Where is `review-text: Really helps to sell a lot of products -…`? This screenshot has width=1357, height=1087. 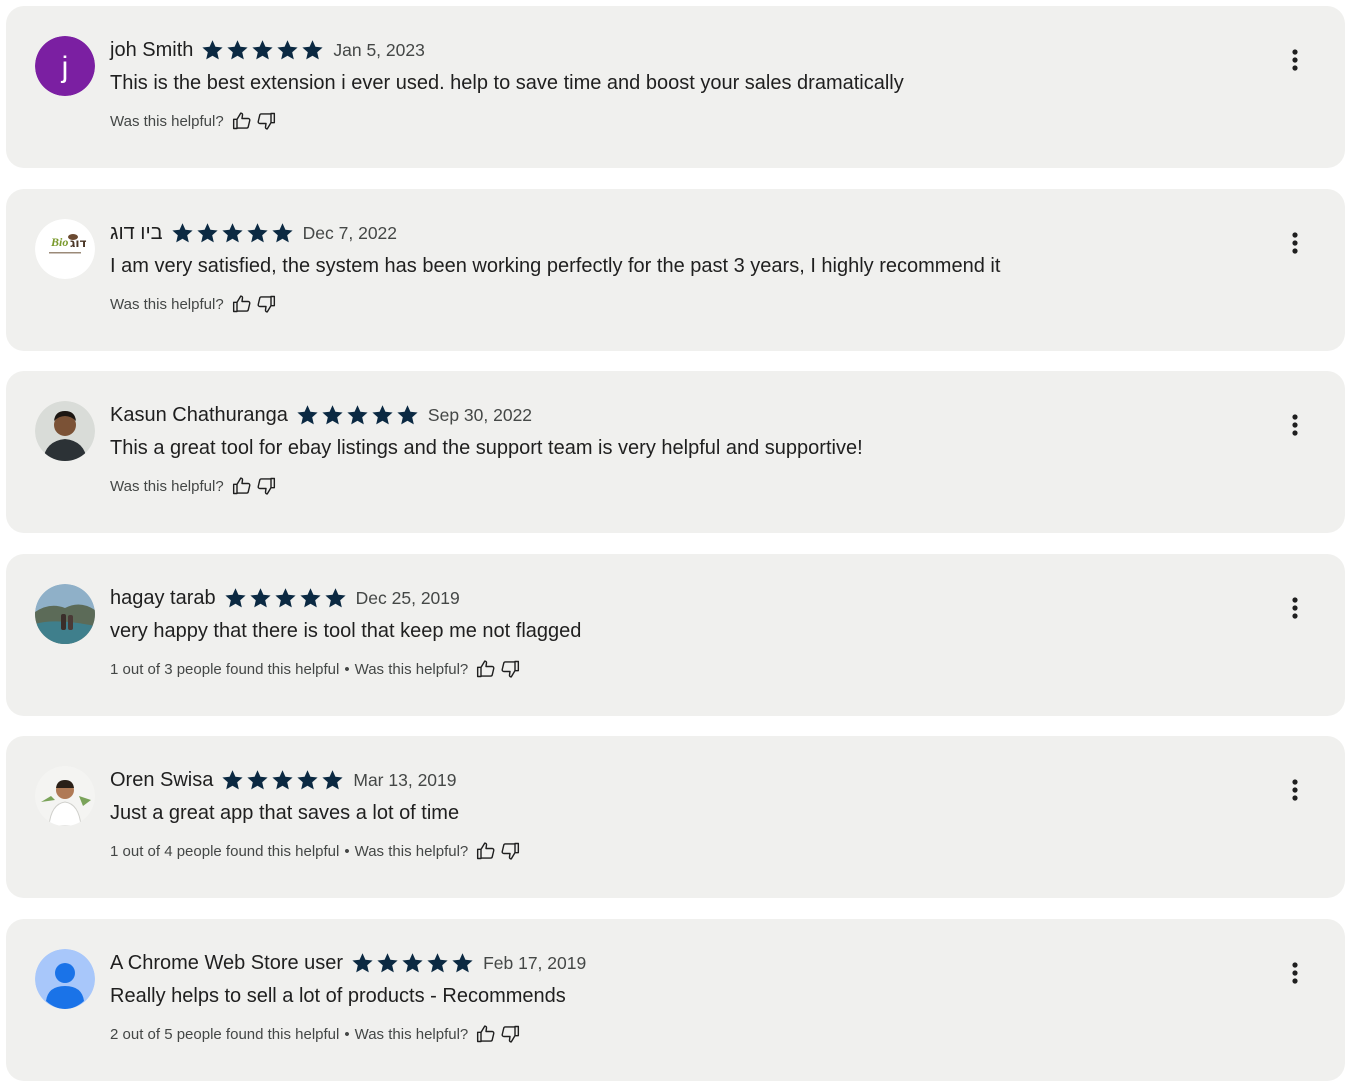 review-text: Really helps to sell a lot of products -… is located at coordinates (338, 996).